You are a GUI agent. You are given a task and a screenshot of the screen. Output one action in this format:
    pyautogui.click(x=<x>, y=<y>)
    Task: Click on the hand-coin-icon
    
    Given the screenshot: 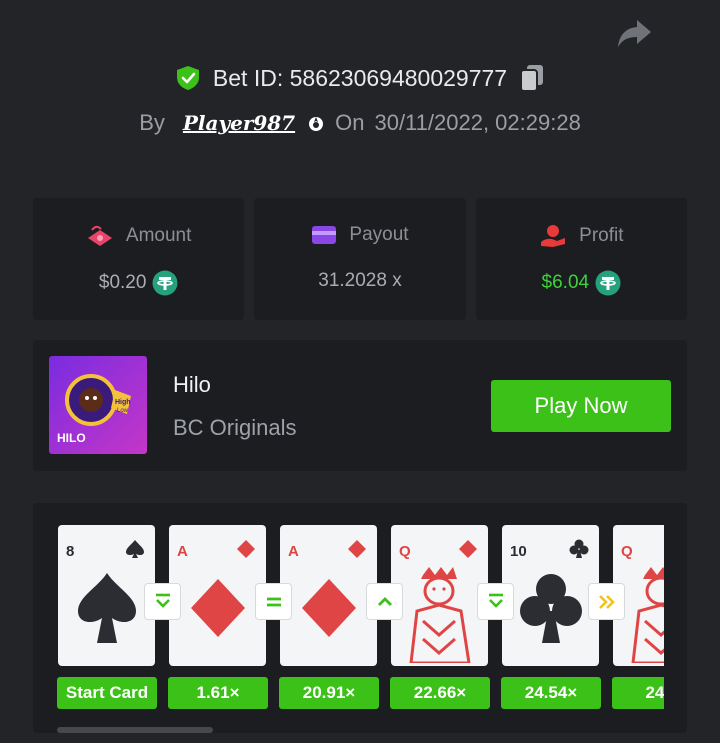 What is the action you would take?
    pyautogui.click(x=553, y=236)
    